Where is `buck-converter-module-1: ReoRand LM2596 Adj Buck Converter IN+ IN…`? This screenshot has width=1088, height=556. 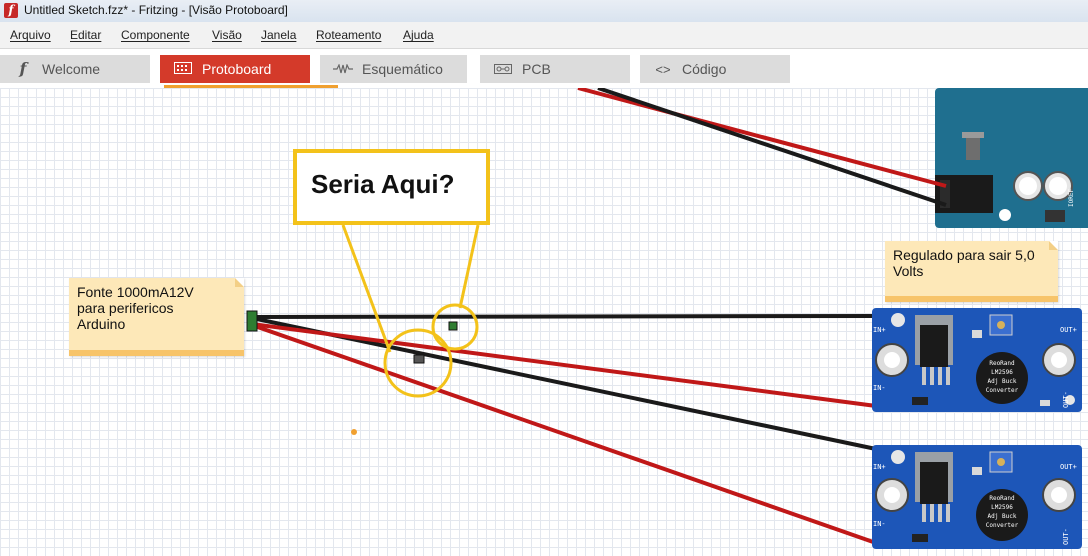
buck-converter-module-1: ReoRand LM2596 Adj Buck Converter IN+ IN… is located at coordinates (977, 360).